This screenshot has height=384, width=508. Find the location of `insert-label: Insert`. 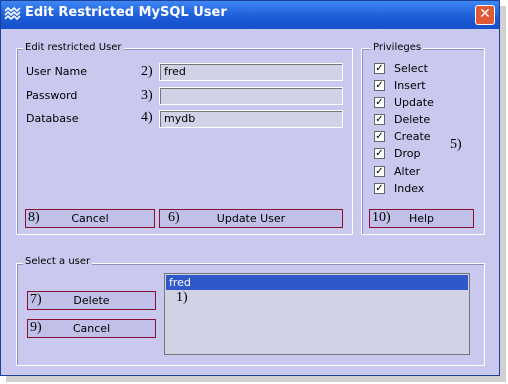

insert-label: Insert is located at coordinates (410, 85).